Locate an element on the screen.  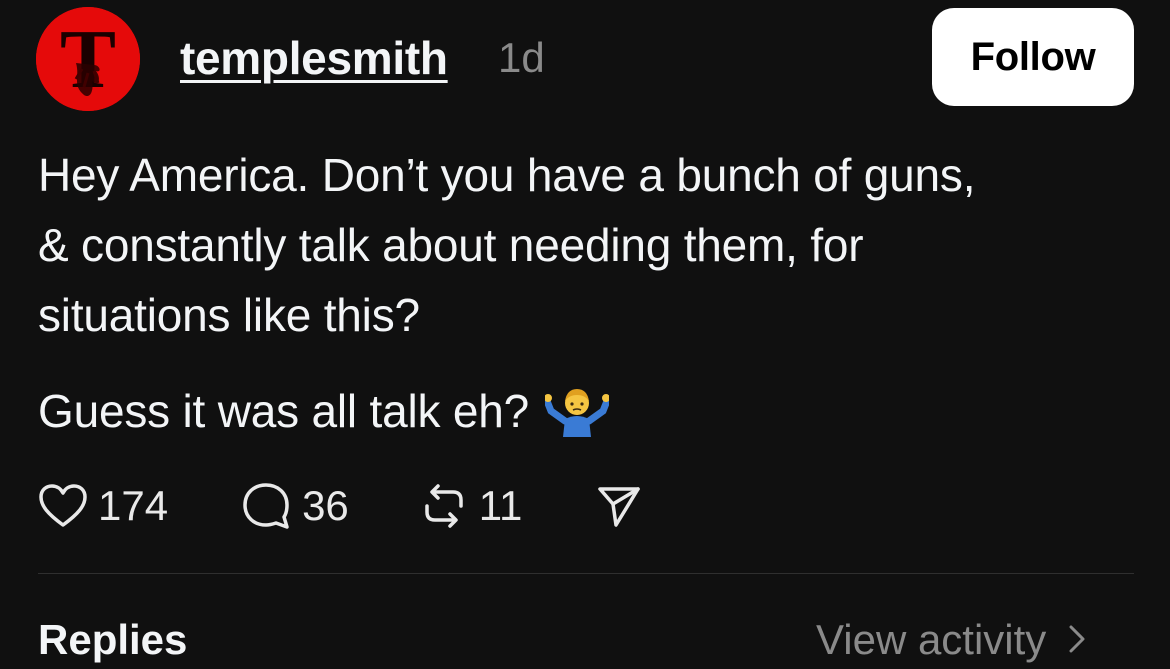
post-body-line: Guess it was all talk eh? is located at coordinates (284, 411).